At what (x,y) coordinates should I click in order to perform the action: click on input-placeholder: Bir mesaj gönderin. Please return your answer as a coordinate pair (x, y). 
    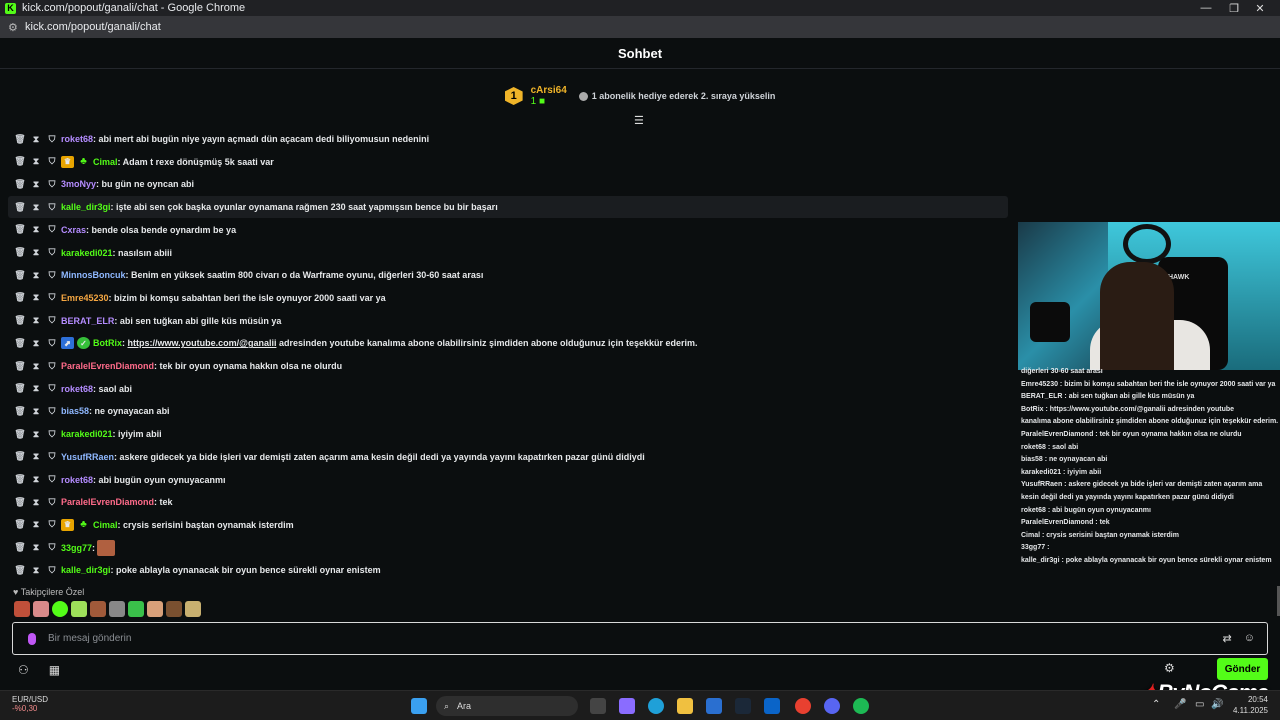
    Looking at the image, I should click on (89, 638).